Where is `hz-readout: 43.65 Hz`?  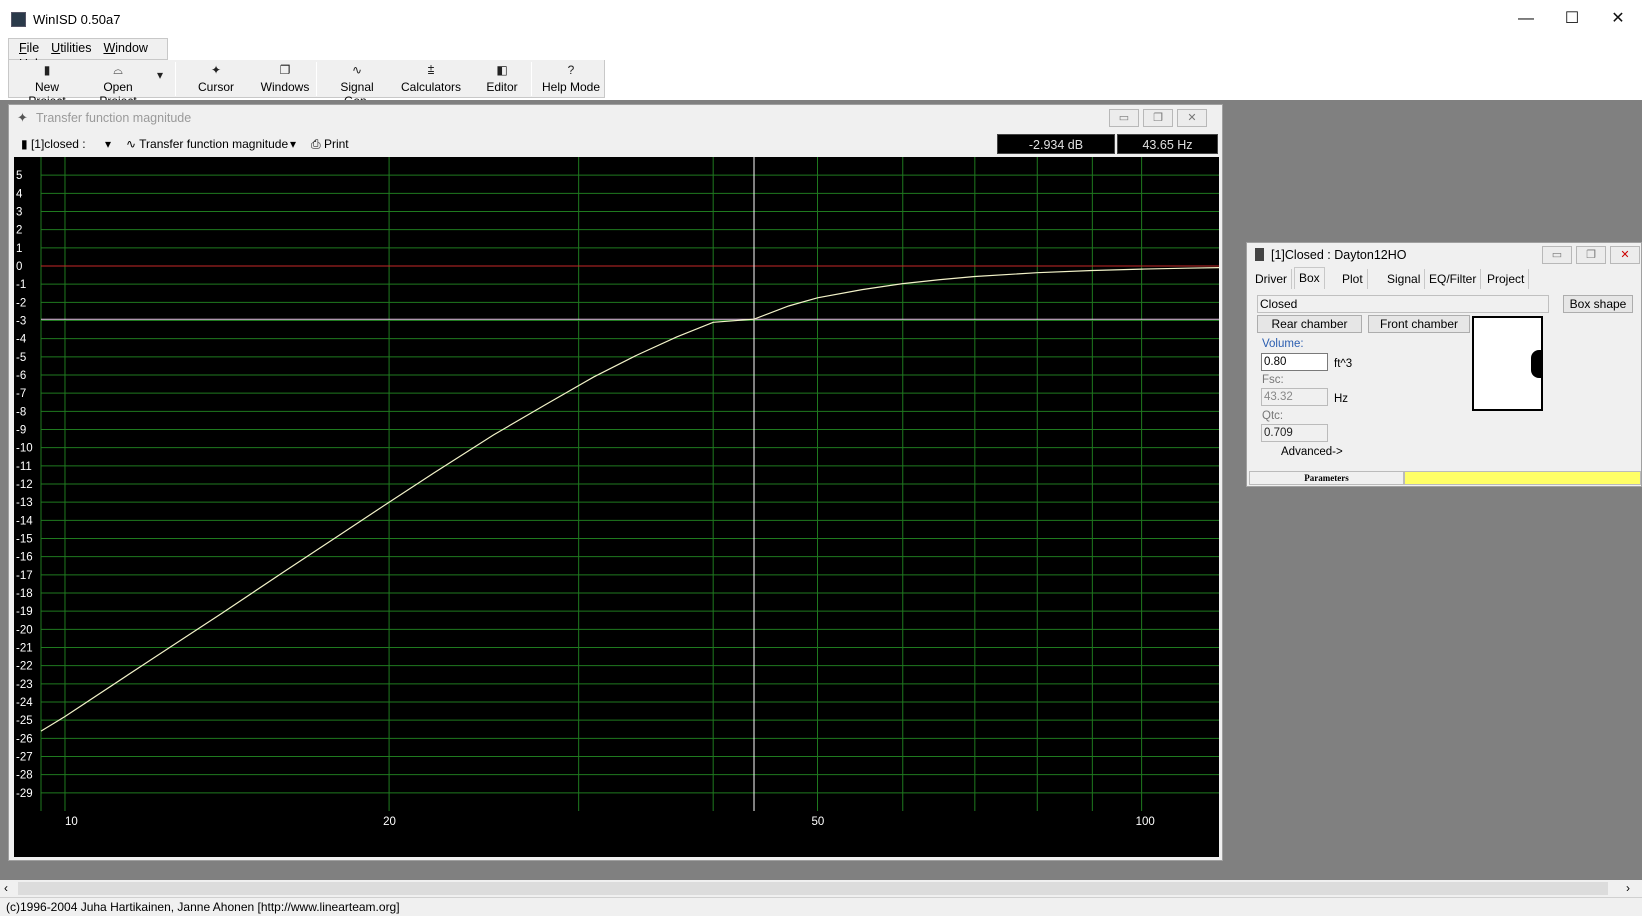 hz-readout: 43.65 Hz is located at coordinates (1167, 144).